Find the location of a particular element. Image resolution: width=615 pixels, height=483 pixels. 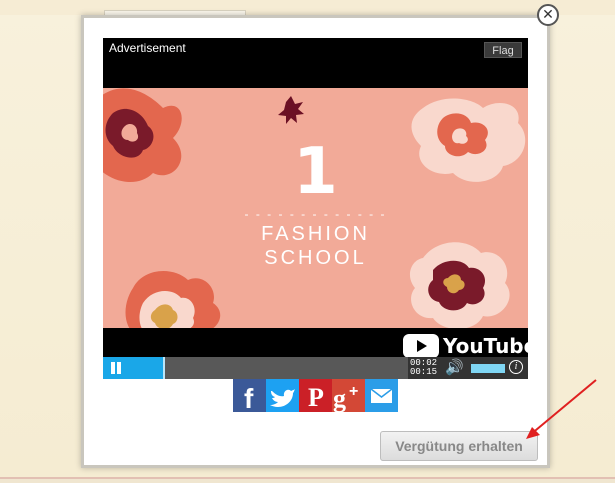

time-display: 00:02 00:15 is located at coordinates (423, 368).